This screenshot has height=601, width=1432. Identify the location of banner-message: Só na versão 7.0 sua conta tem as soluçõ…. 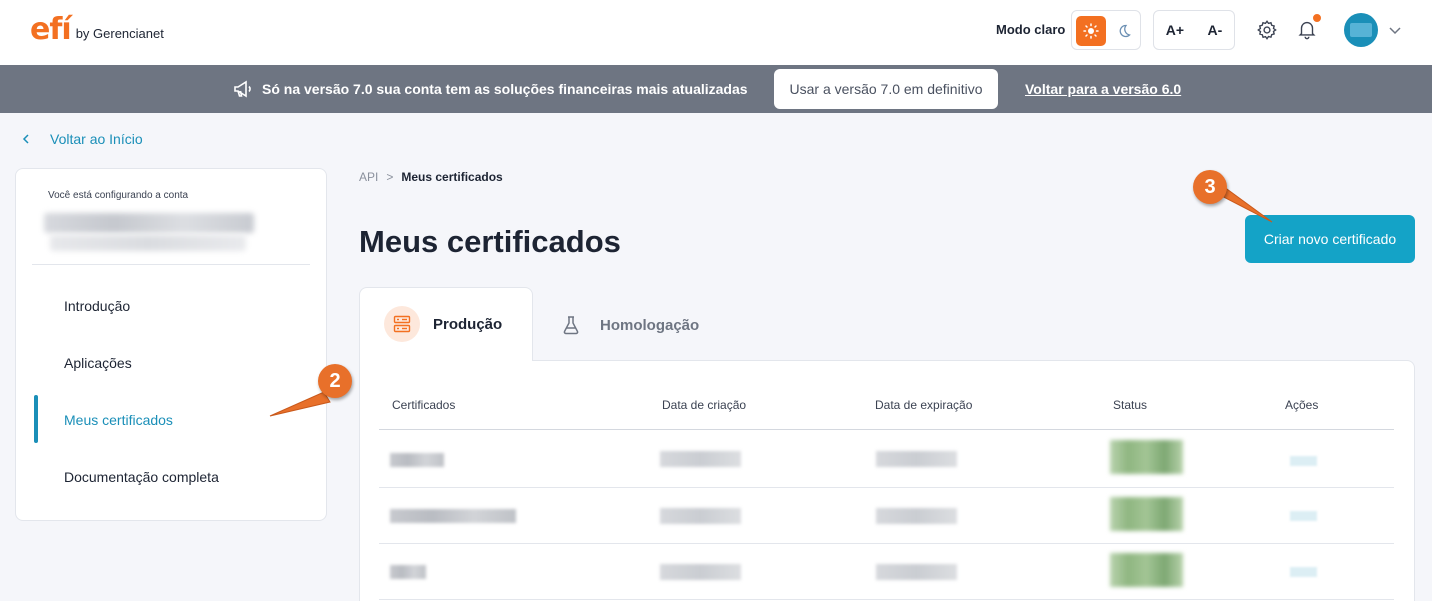
(505, 89).